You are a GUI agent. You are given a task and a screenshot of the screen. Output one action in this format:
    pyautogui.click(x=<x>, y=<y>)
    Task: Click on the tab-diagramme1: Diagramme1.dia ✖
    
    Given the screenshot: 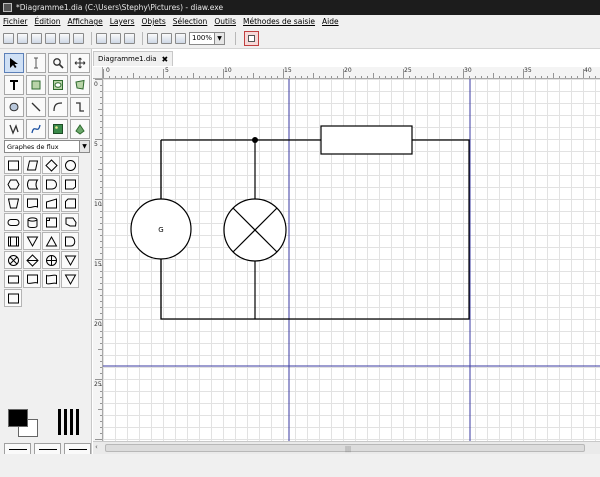 What is the action you would take?
    pyautogui.click(x=133, y=58)
    